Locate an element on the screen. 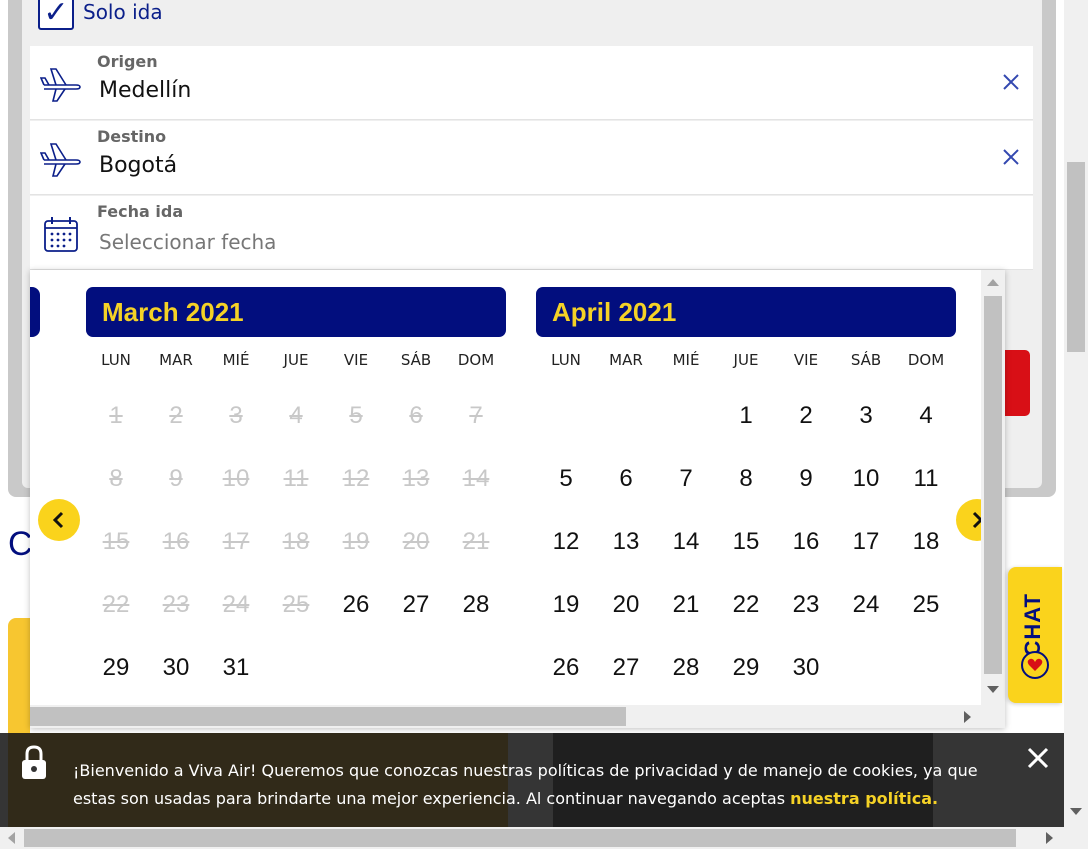 This screenshot has height=849, width=1088. calendar-horizontal-scrollbar is located at coordinates (517, 716).